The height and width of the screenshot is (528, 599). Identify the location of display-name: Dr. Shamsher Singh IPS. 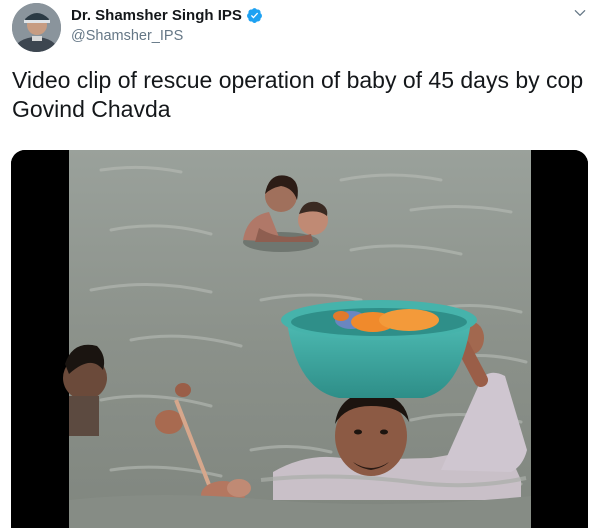
(156, 15).